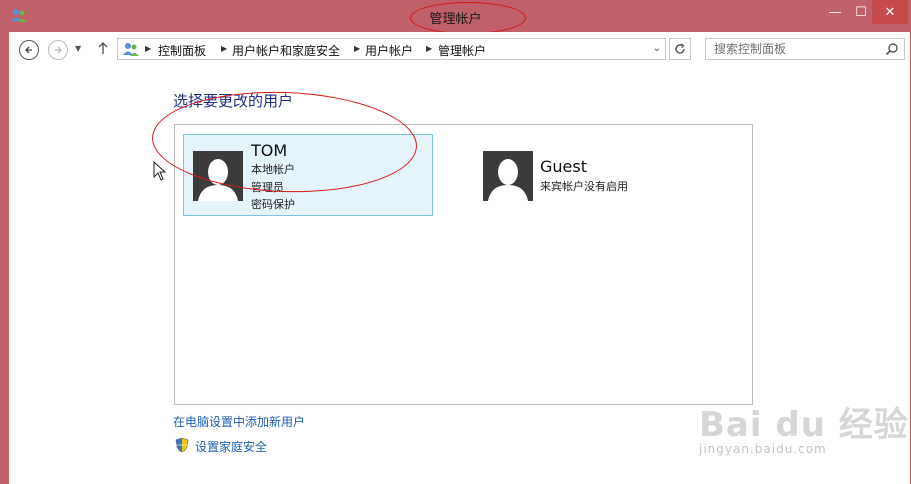 The width and height of the screenshot is (911, 484). Describe the element at coordinates (468, 18) in the screenshot. I see `title-annotation-ellipse` at that location.